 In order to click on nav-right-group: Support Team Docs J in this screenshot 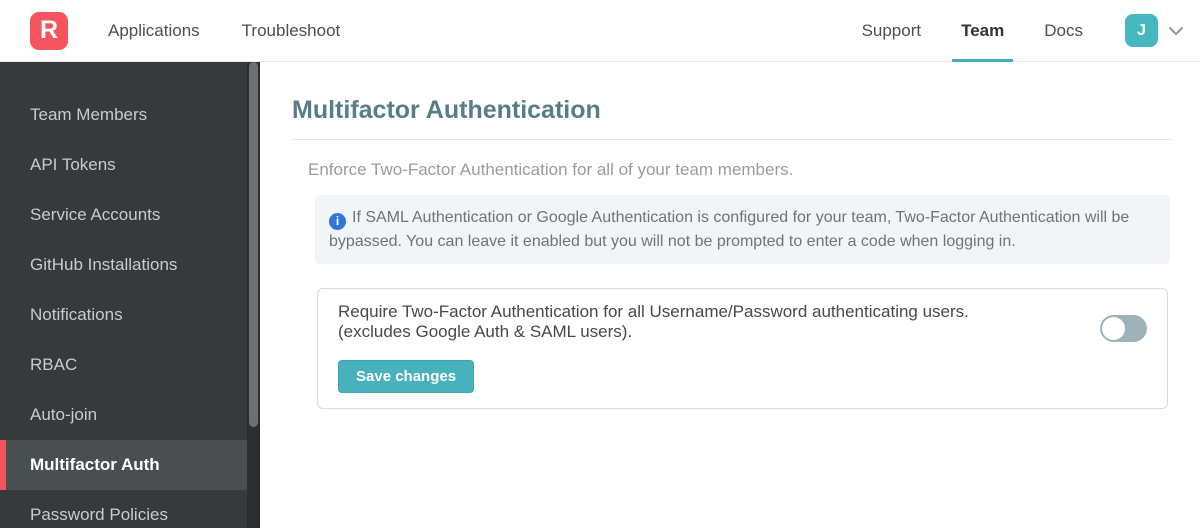, I will do `click(1023, 31)`.